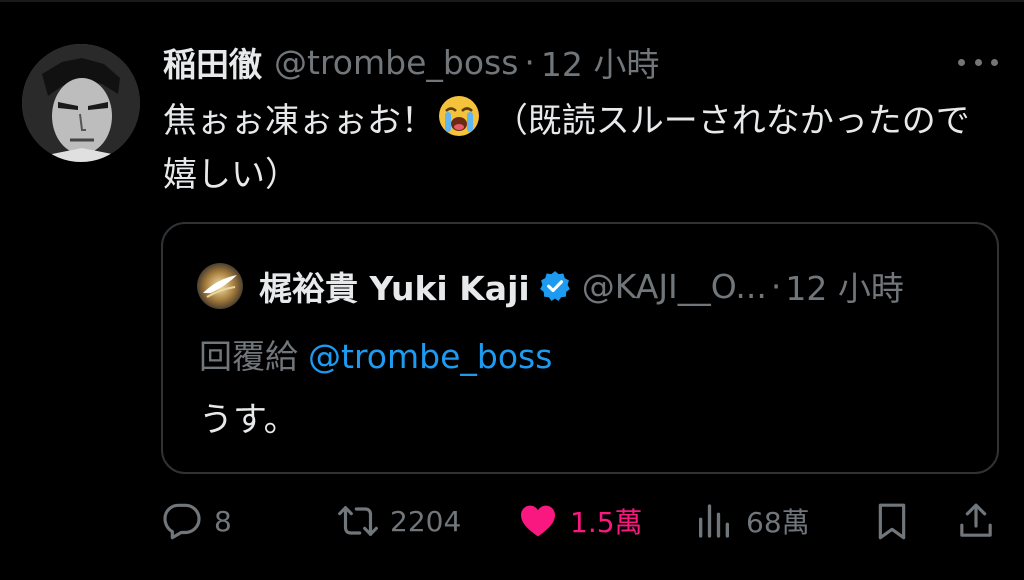  I want to click on quote-timestamp: 12 小時, so click(844, 286).